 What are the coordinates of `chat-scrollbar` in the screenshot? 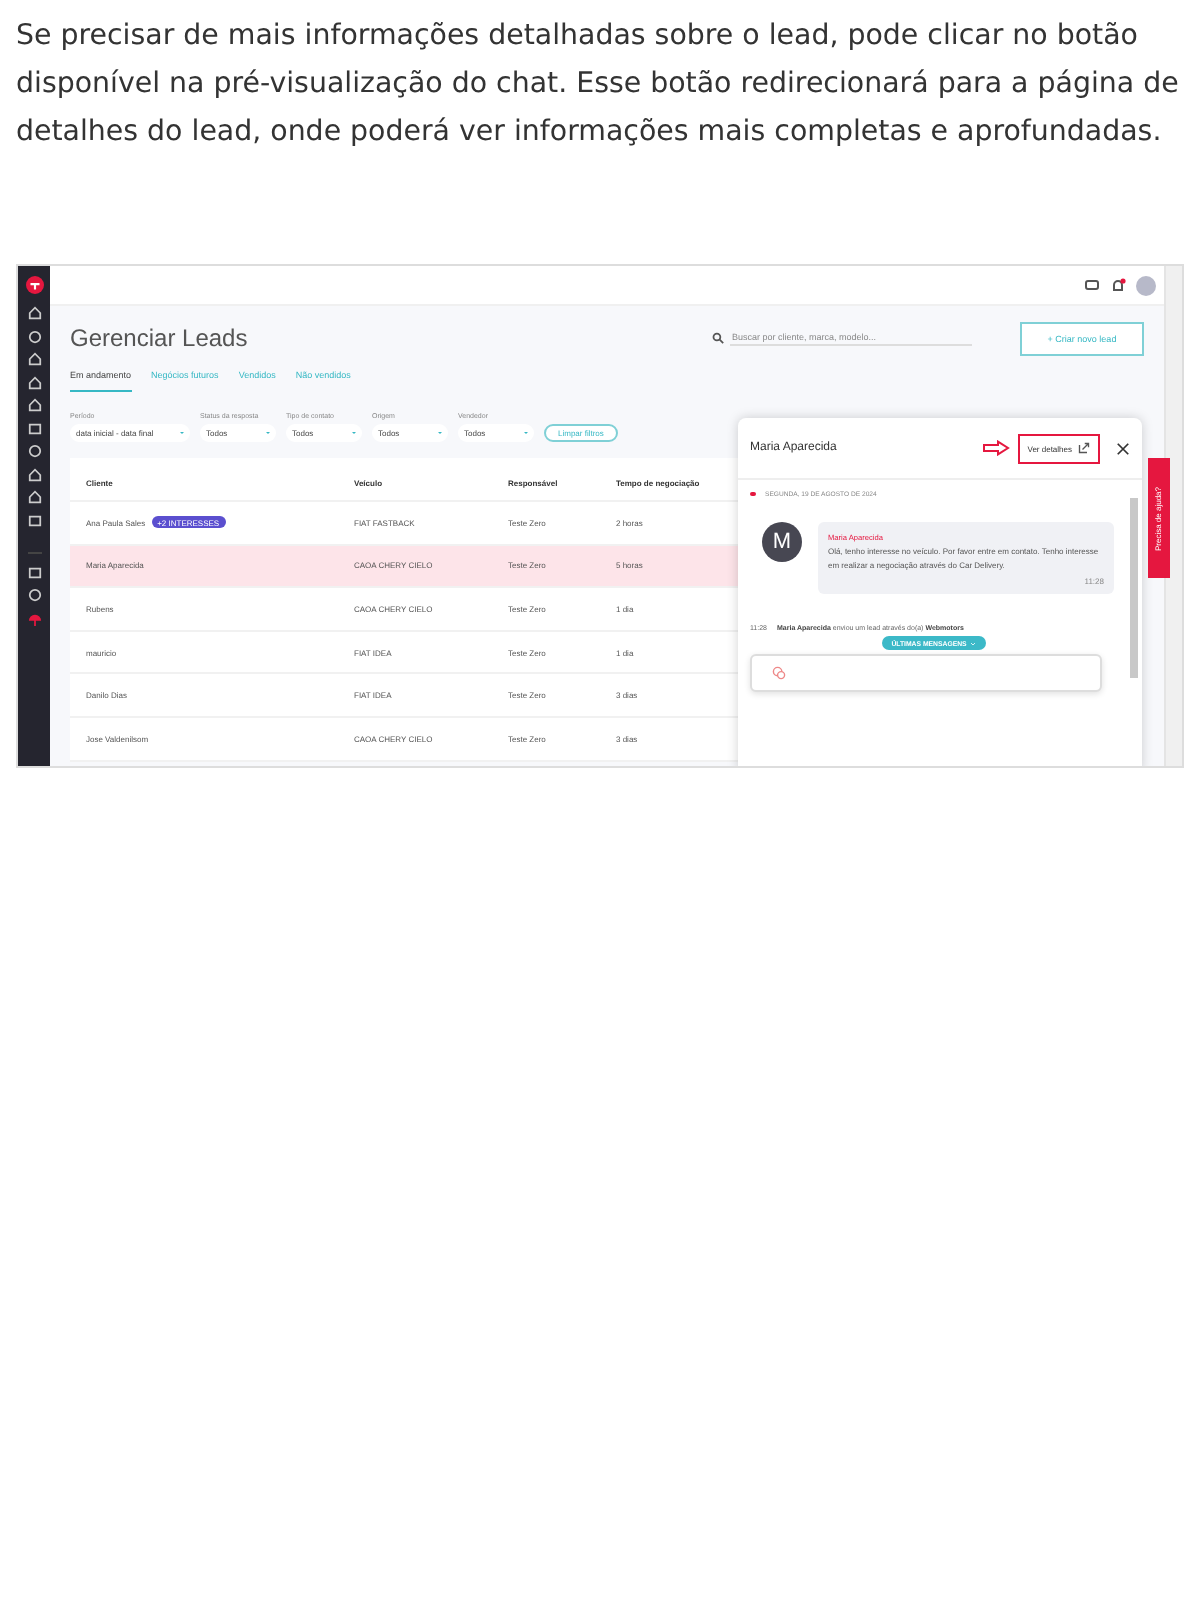 It's located at (1134, 588).